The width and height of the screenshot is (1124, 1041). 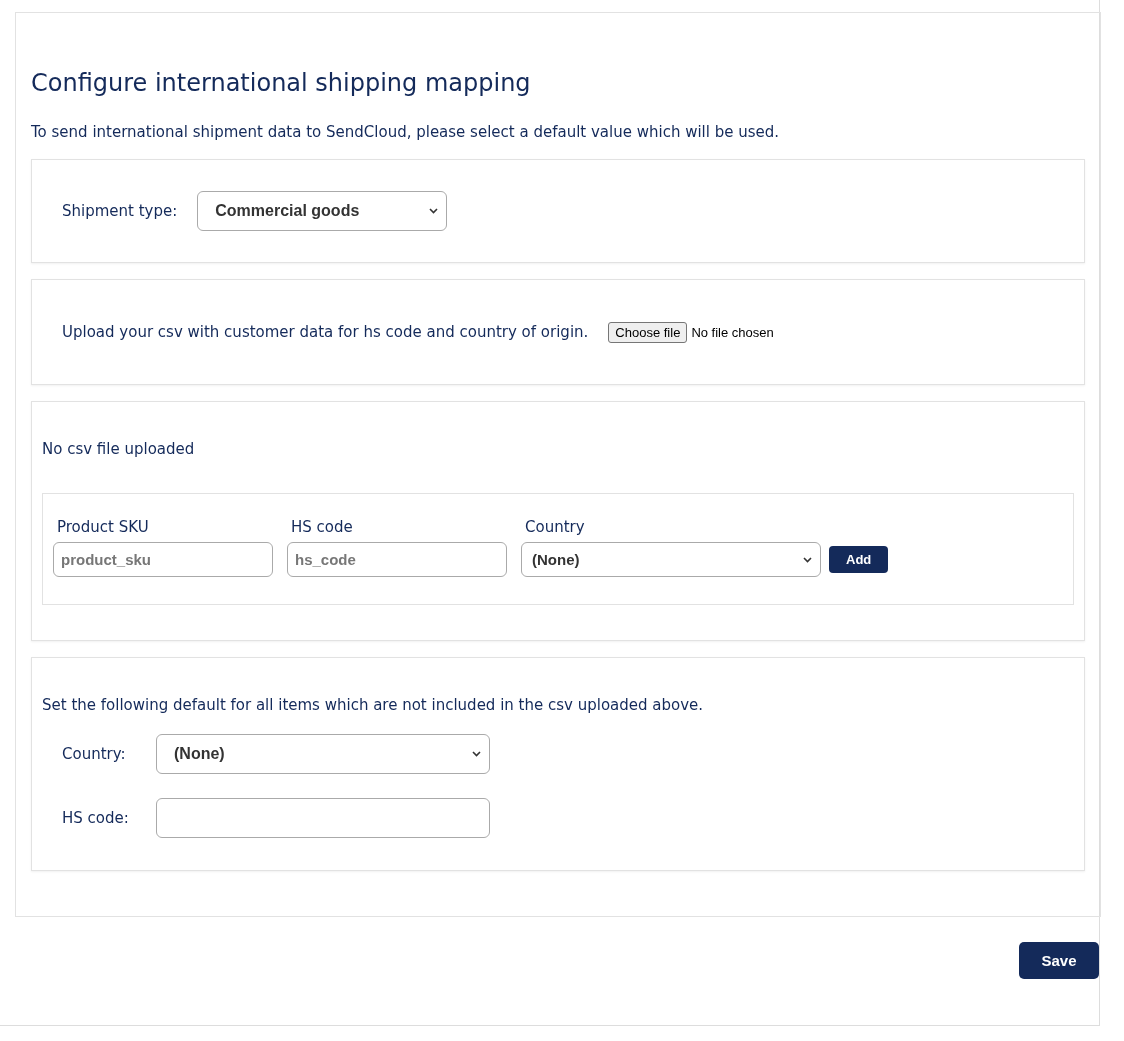 What do you see at coordinates (325, 332) in the screenshot?
I see `upload-label: Upload your csv with customer data for hs code and country of origin.` at bounding box center [325, 332].